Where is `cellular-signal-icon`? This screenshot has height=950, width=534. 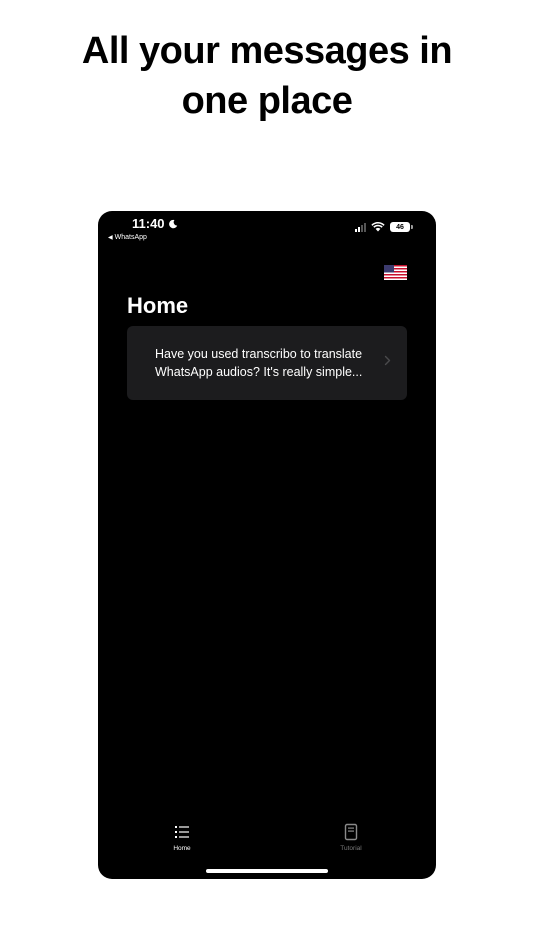
cellular-signal-icon is located at coordinates (360, 227).